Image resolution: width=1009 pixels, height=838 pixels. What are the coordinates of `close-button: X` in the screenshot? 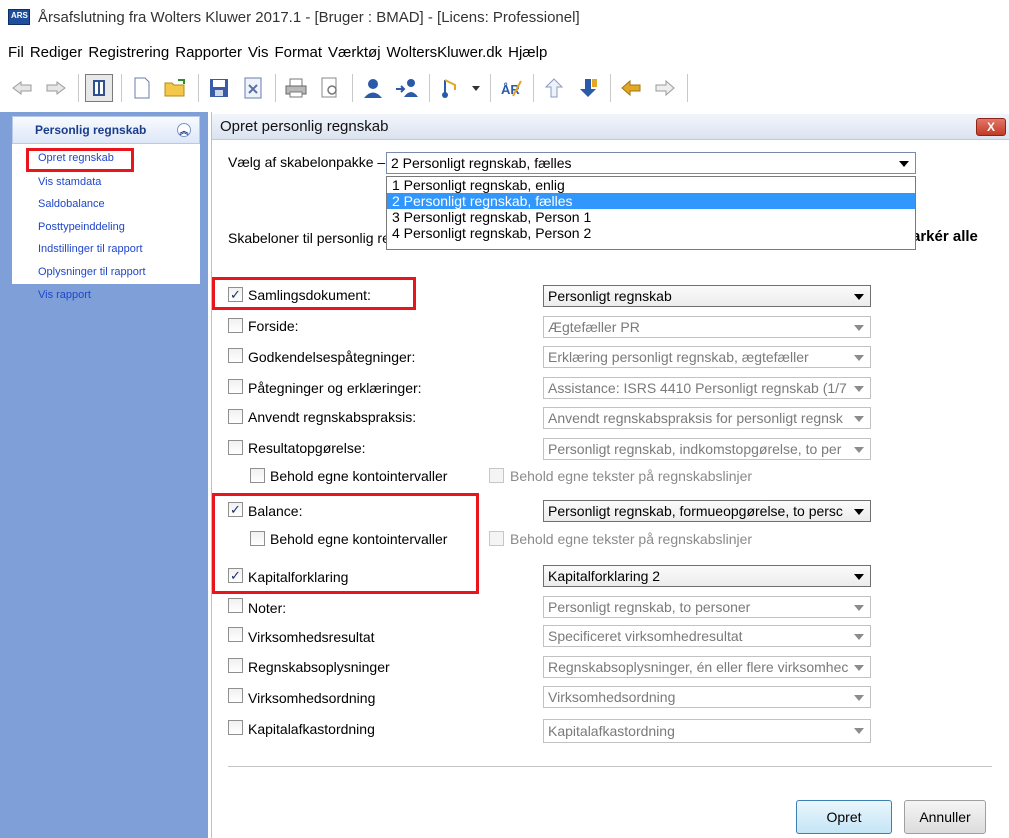 It's located at (991, 127).